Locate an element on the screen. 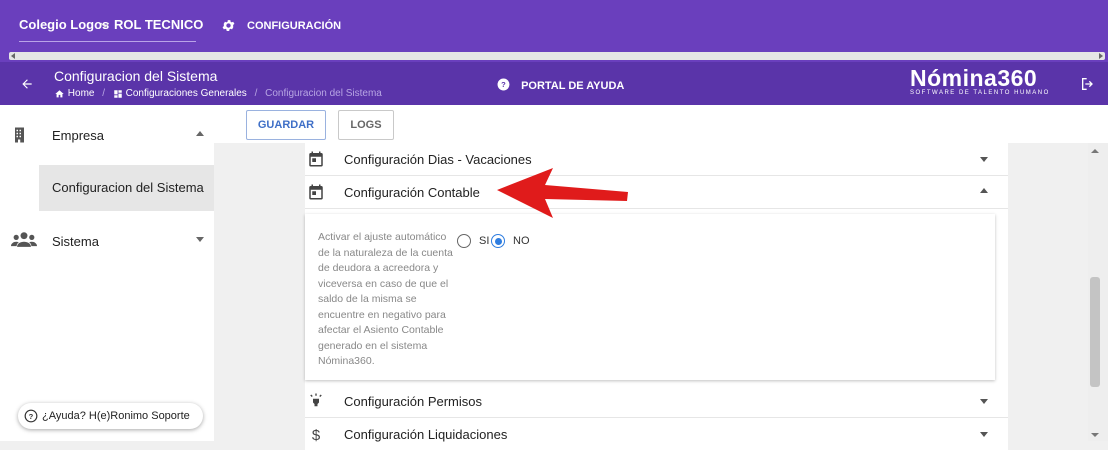  sidebar-item-label: Empresa is located at coordinates (78, 135).